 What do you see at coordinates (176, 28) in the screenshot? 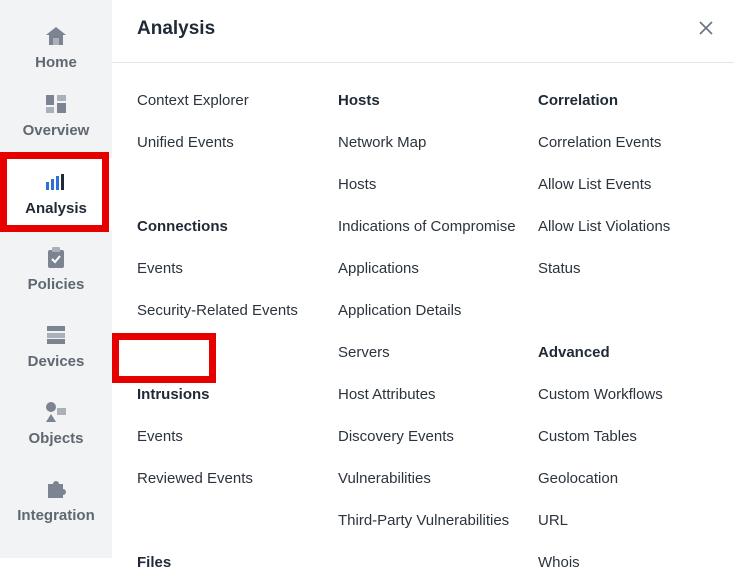
I see `panel-title: Analysis` at bounding box center [176, 28].